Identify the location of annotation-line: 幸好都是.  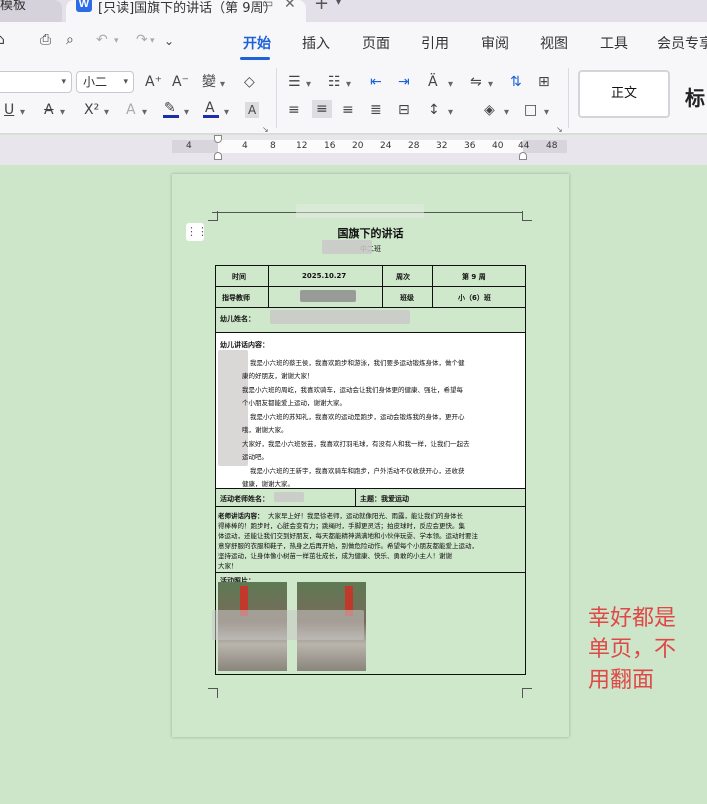
(632, 618).